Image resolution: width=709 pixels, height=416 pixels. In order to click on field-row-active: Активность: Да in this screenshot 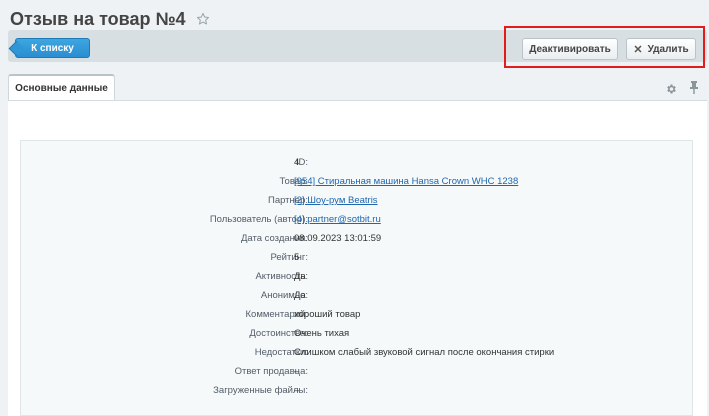, I will do `click(357, 277)`.